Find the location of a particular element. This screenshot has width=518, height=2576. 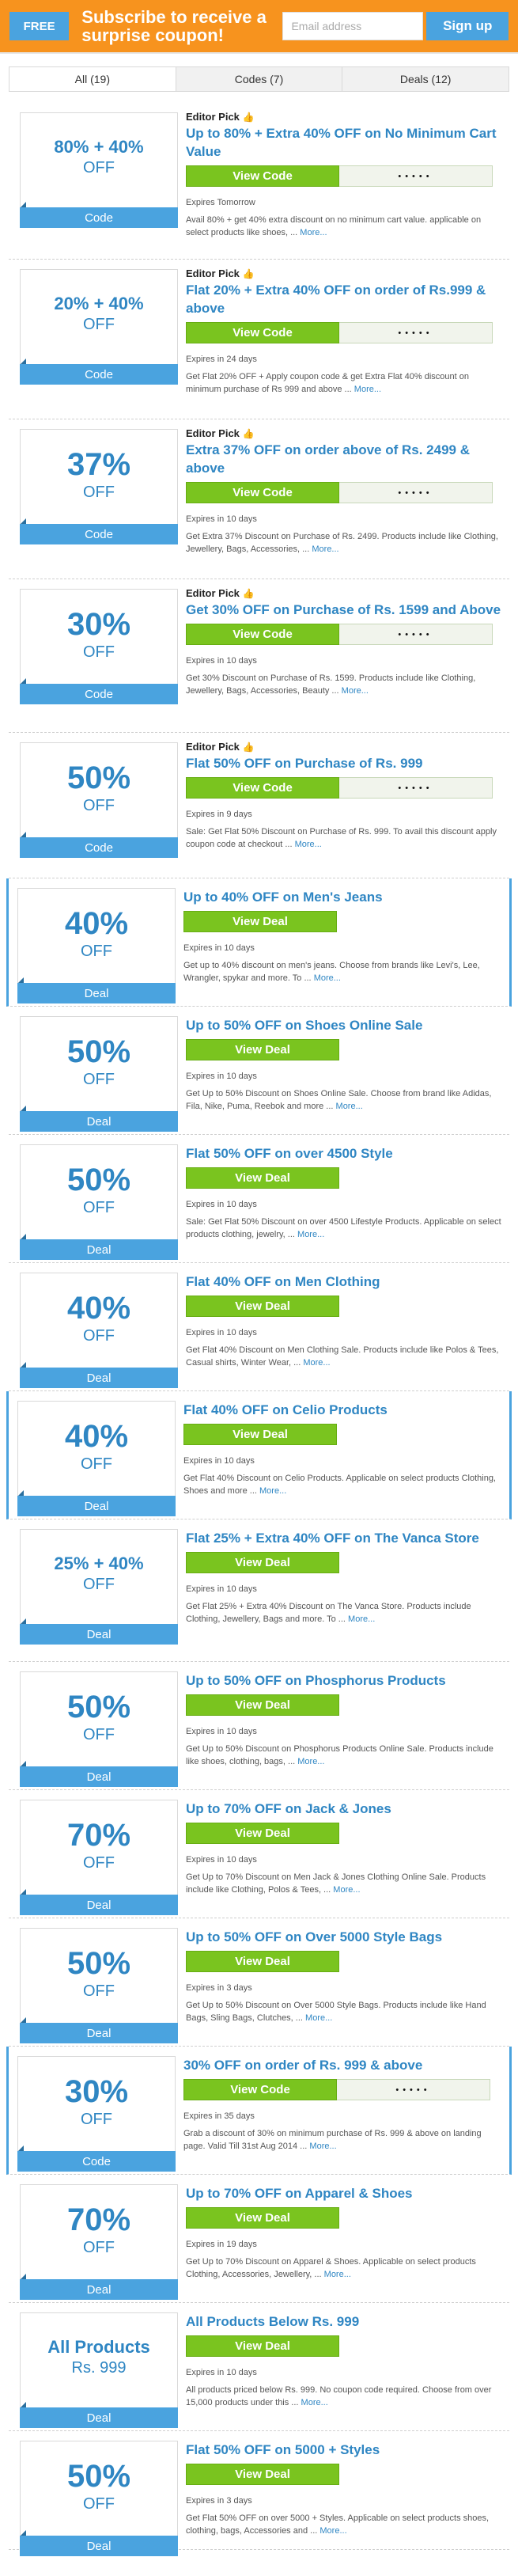

offer-title: Flat 40% OFF on Celio Products is located at coordinates (343, 1410).